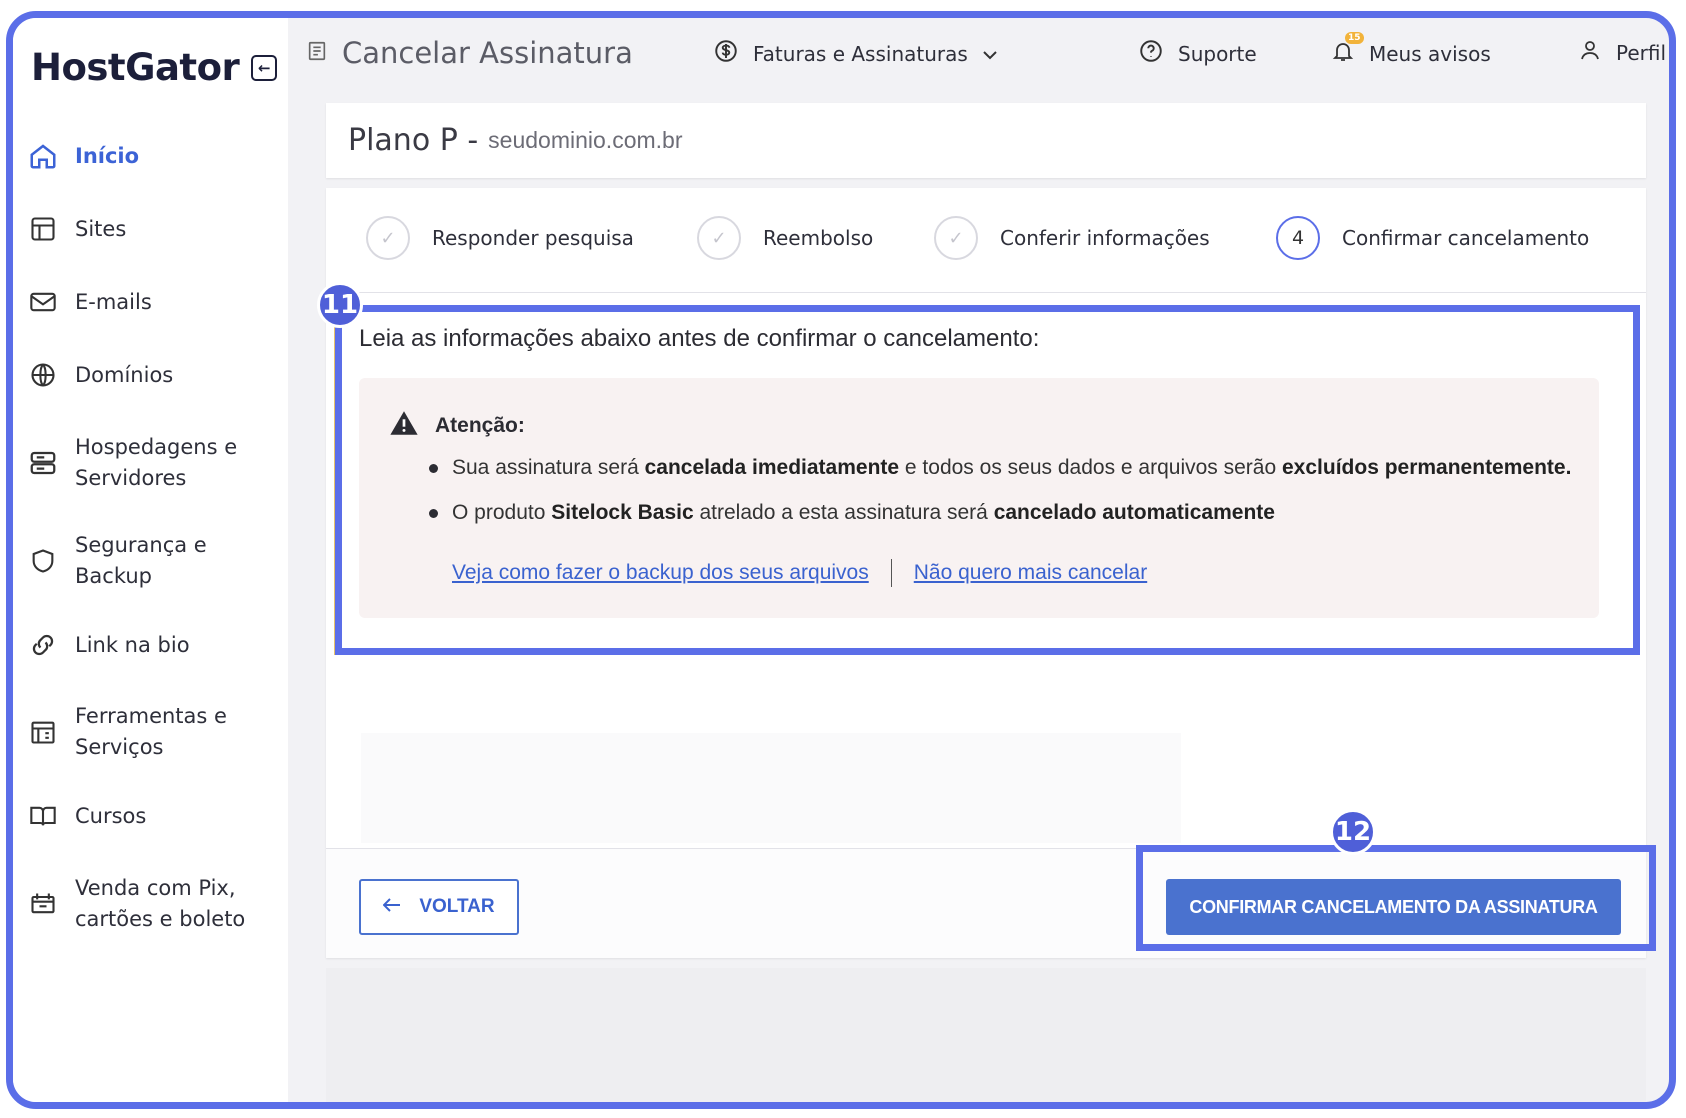 This screenshot has width=1686, height=1118. What do you see at coordinates (43, 375) in the screenshot?
I see `globe-icon` at bounding box center [43, 375].